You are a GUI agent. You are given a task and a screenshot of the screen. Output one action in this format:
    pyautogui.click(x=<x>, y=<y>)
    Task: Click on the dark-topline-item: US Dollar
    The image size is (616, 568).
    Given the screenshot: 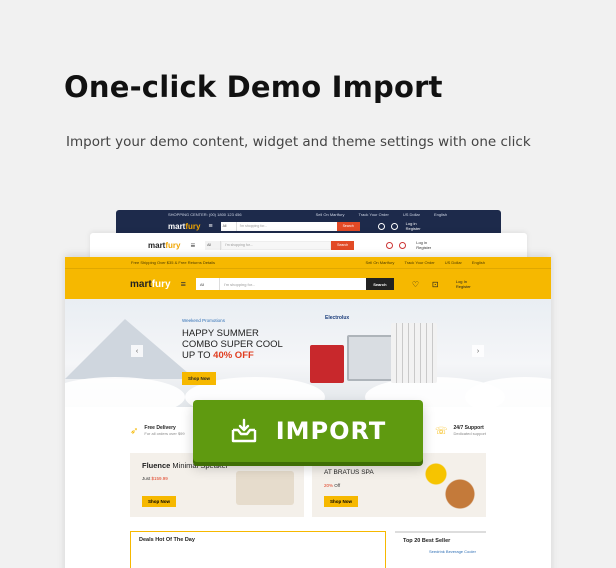 What is the action you would take?
    pyautogui.click(x=411, y=214)
    